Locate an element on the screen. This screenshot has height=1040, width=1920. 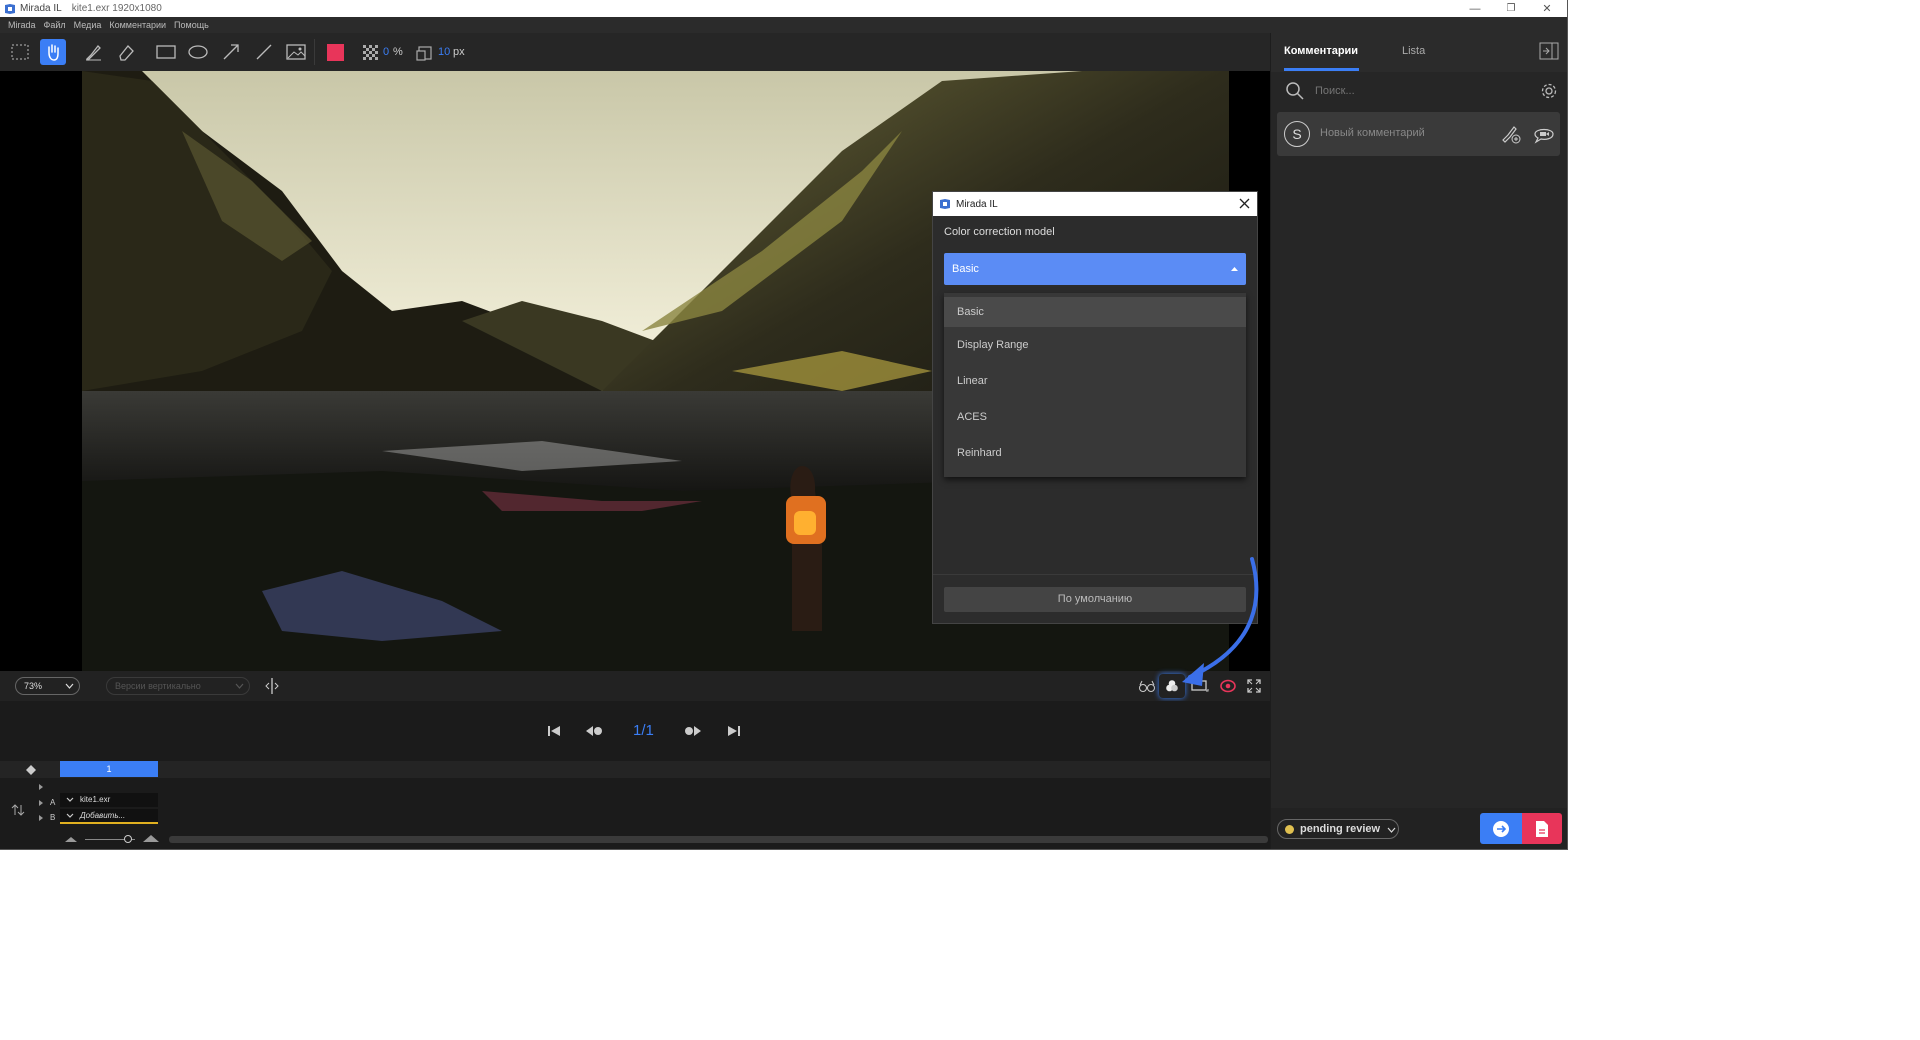
track-a-label: A is located at coordinates (53, 802).